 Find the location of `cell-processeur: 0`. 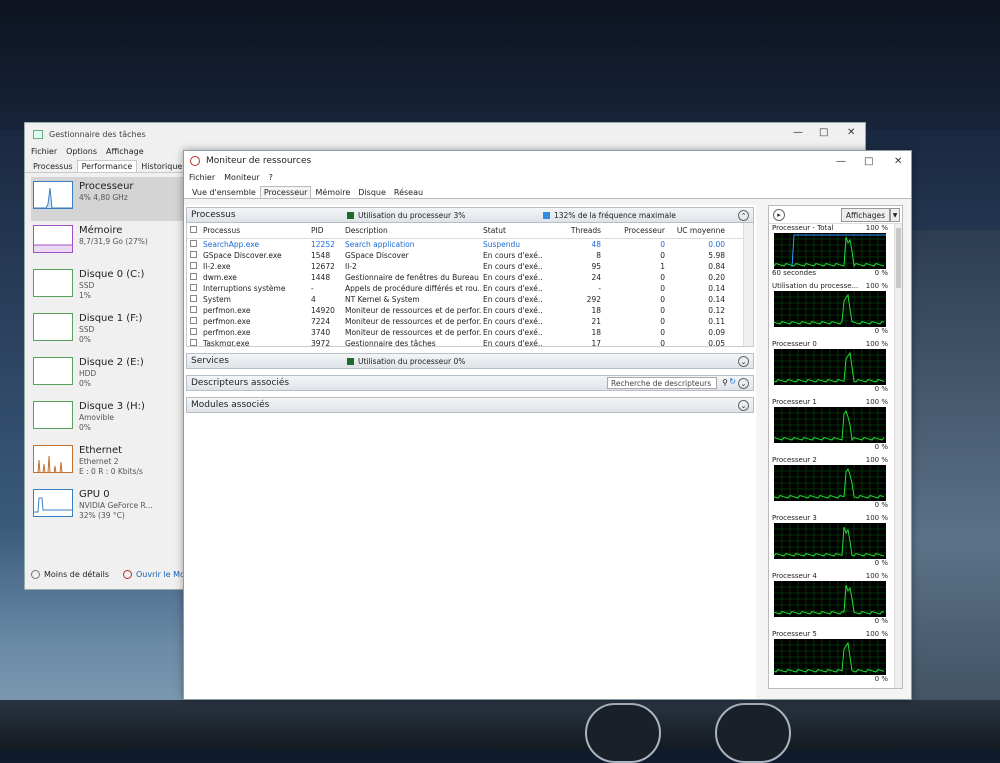

cell-processeur: 0 is located at coordinates (662, 310).